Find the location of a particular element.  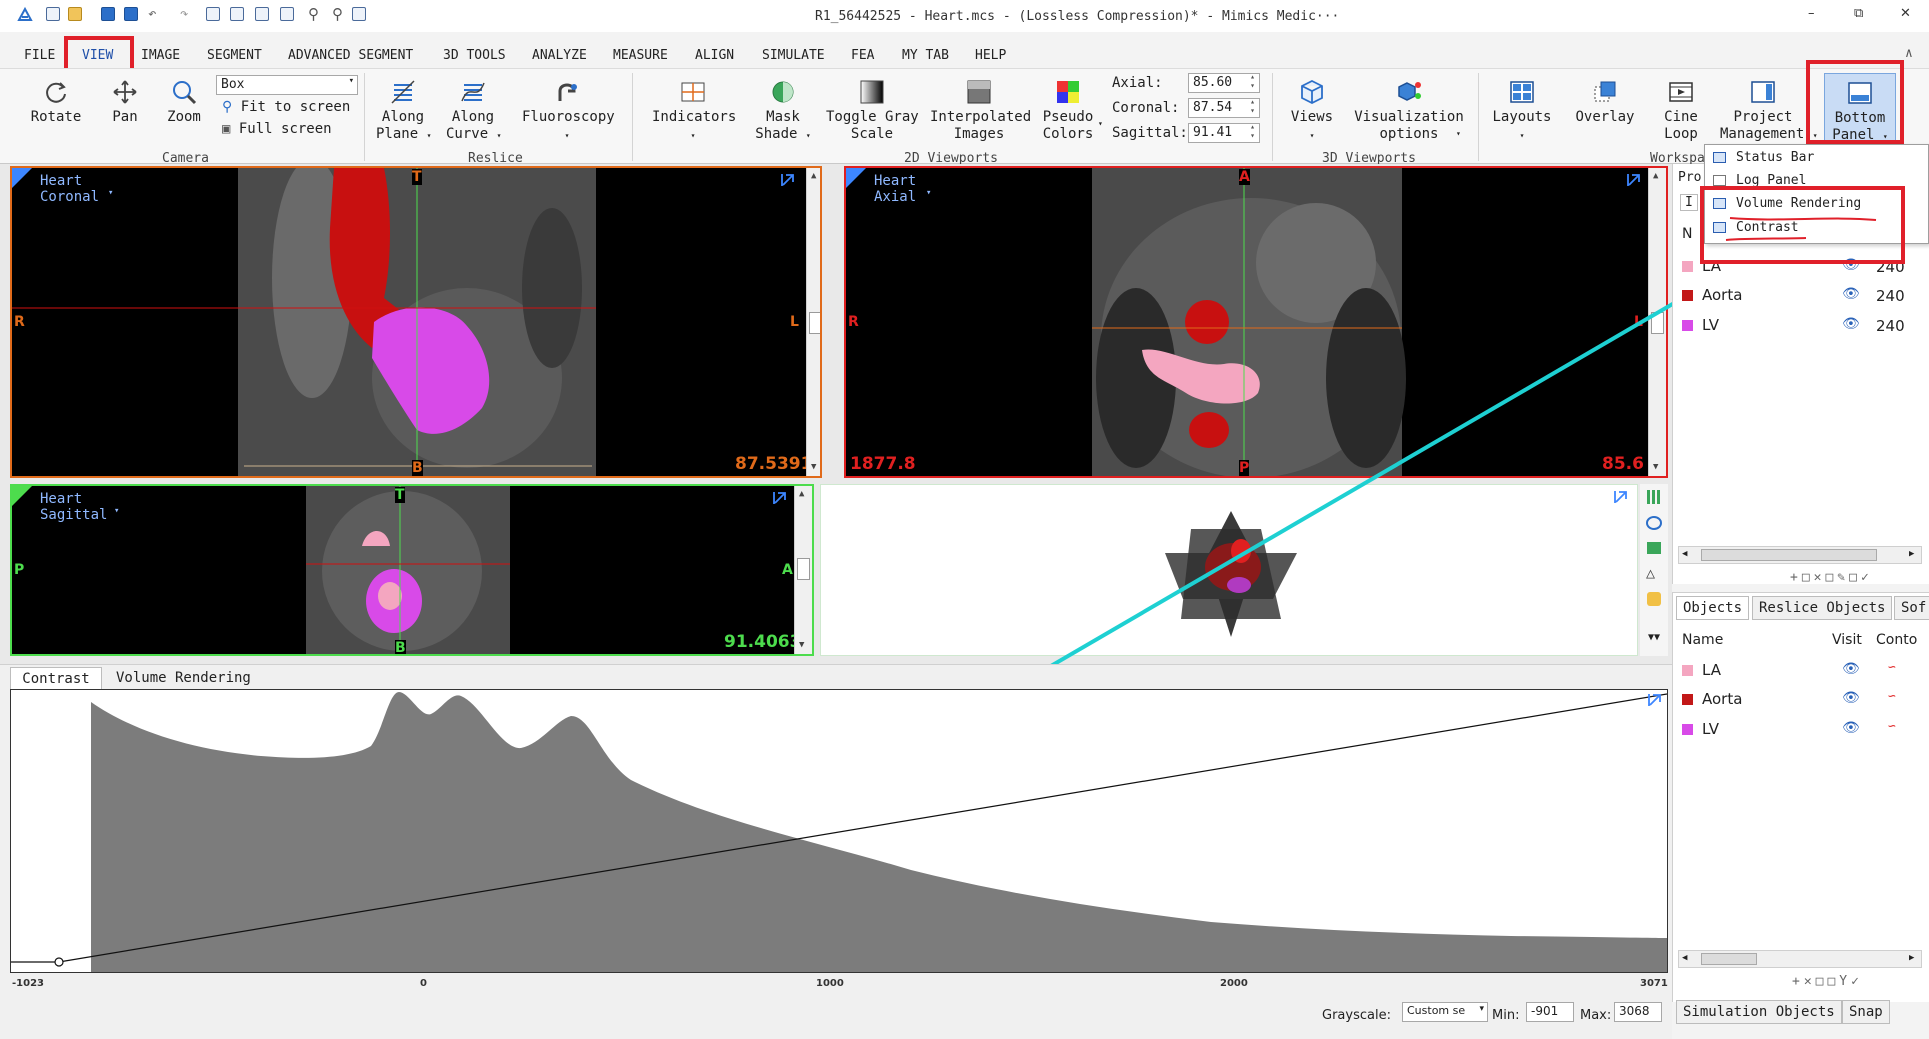

box-icon is located at coordinates (1654, 548).